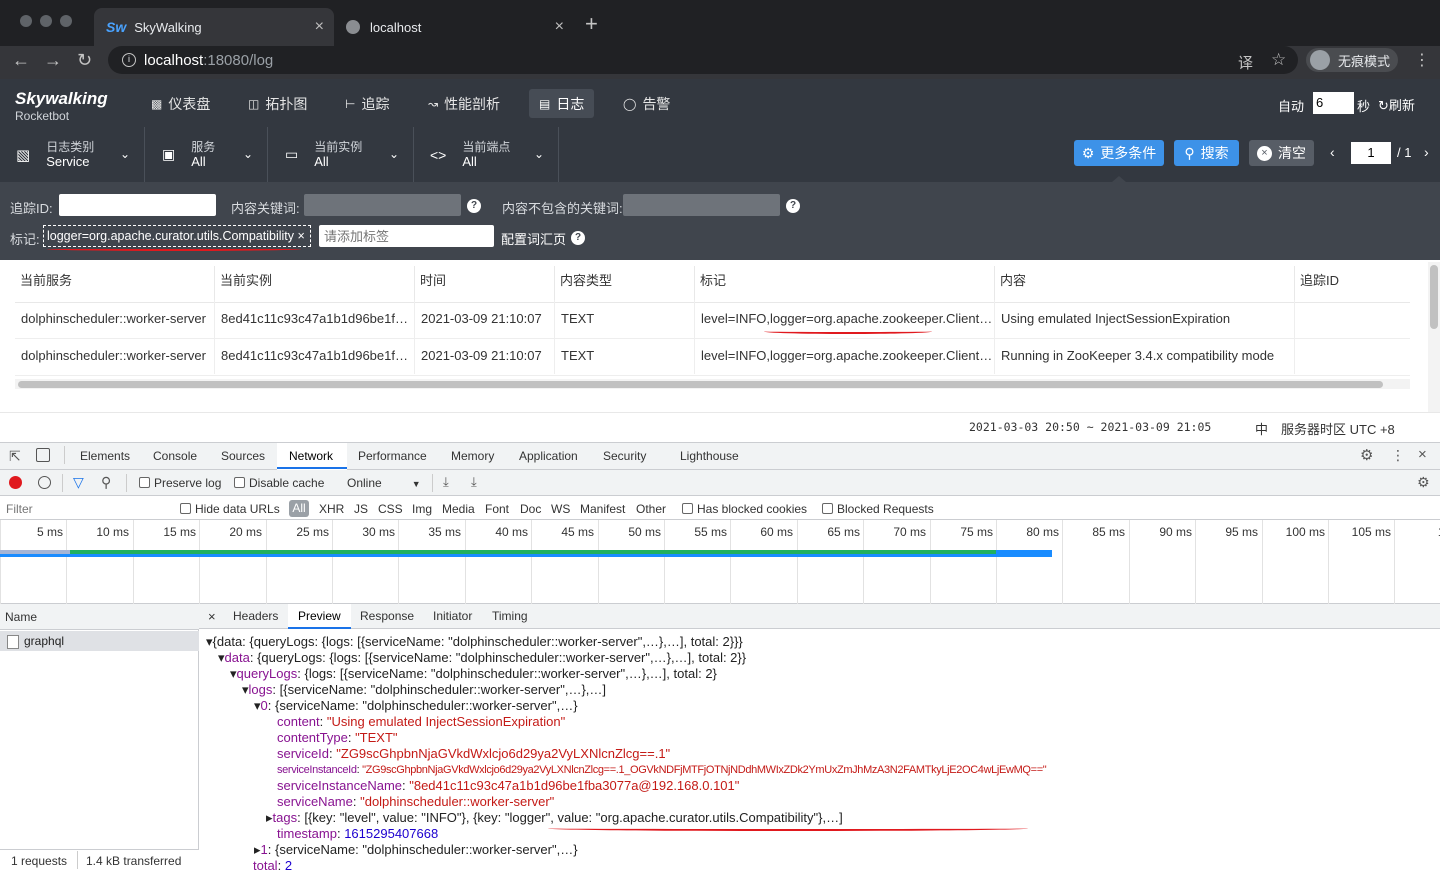 This screenshot has width=1440, height=875. What do you see at coordinates (212, 616) in the screenshot?
I see `close-detail-icon: ×` at bounding box center [212, 616].